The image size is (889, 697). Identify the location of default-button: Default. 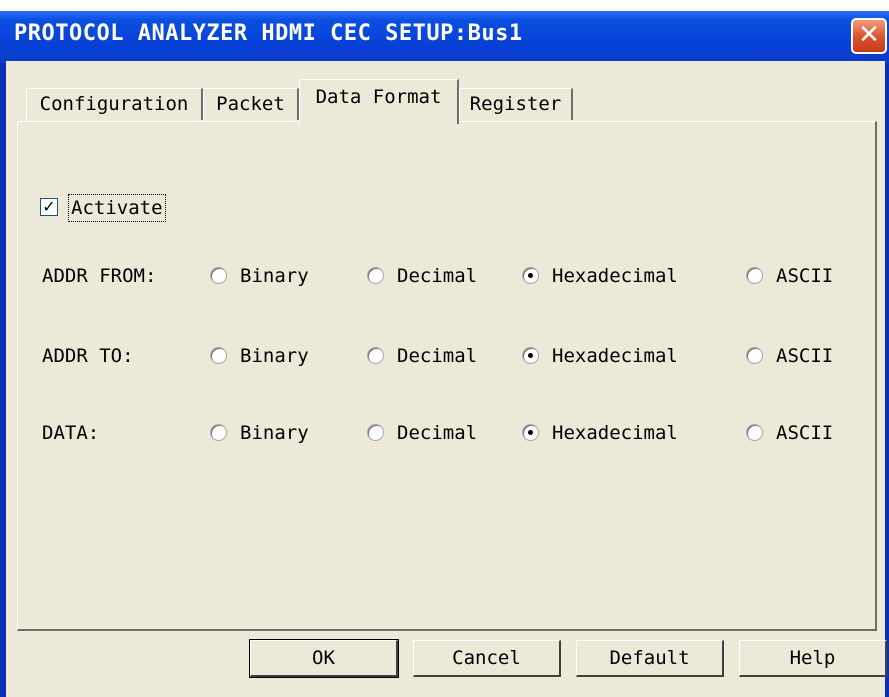
(650, 658).